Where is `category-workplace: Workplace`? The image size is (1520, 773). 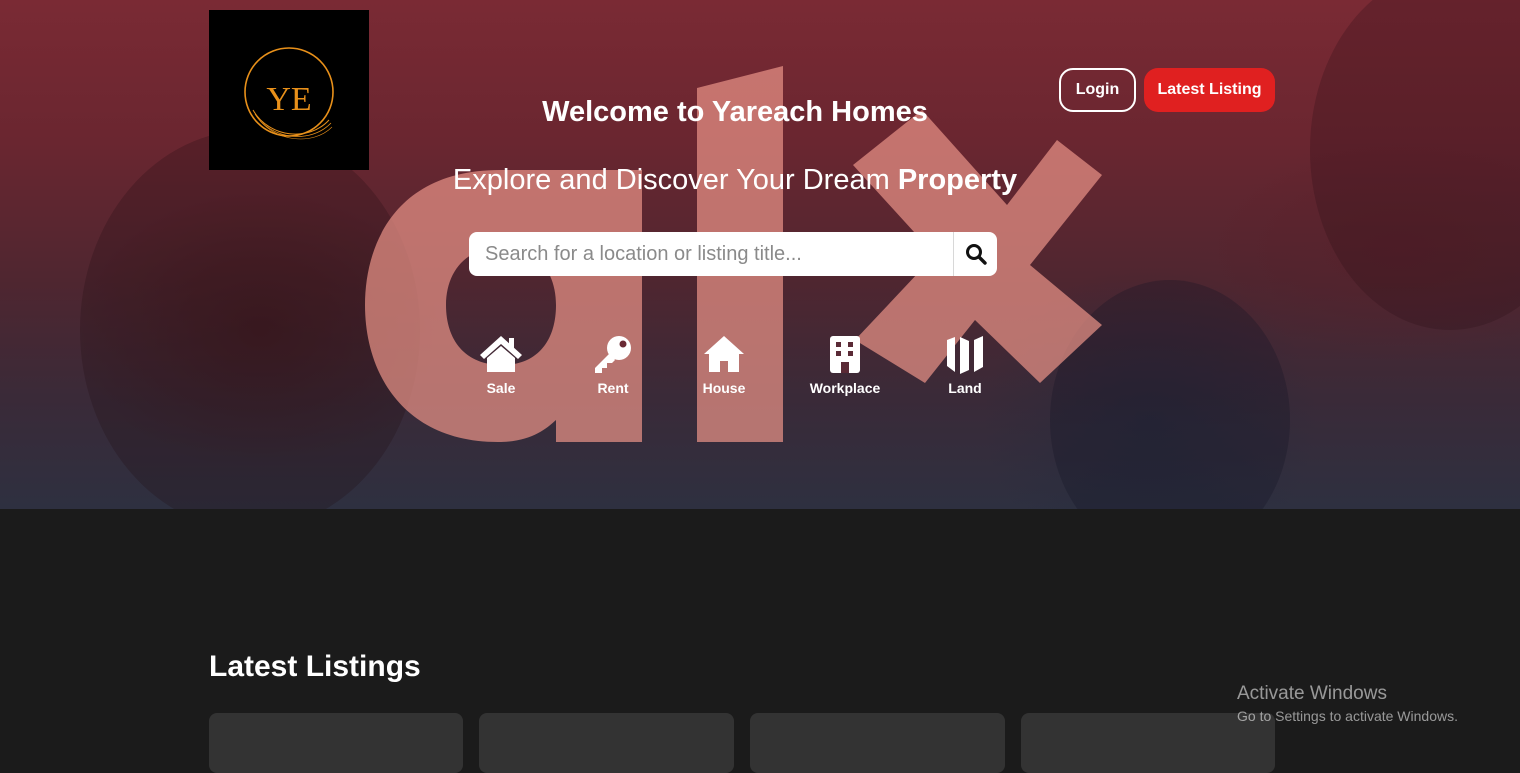 category-workplace: Workplace is located at coordinates (845, 365).